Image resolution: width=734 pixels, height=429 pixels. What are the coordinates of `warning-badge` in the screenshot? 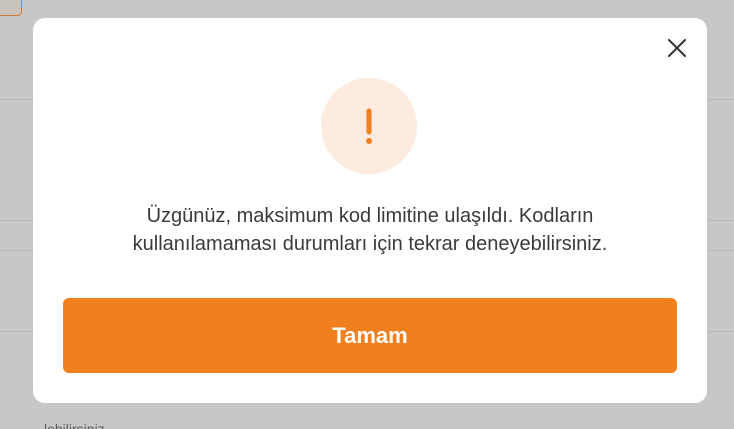 It's located at (369, 126).